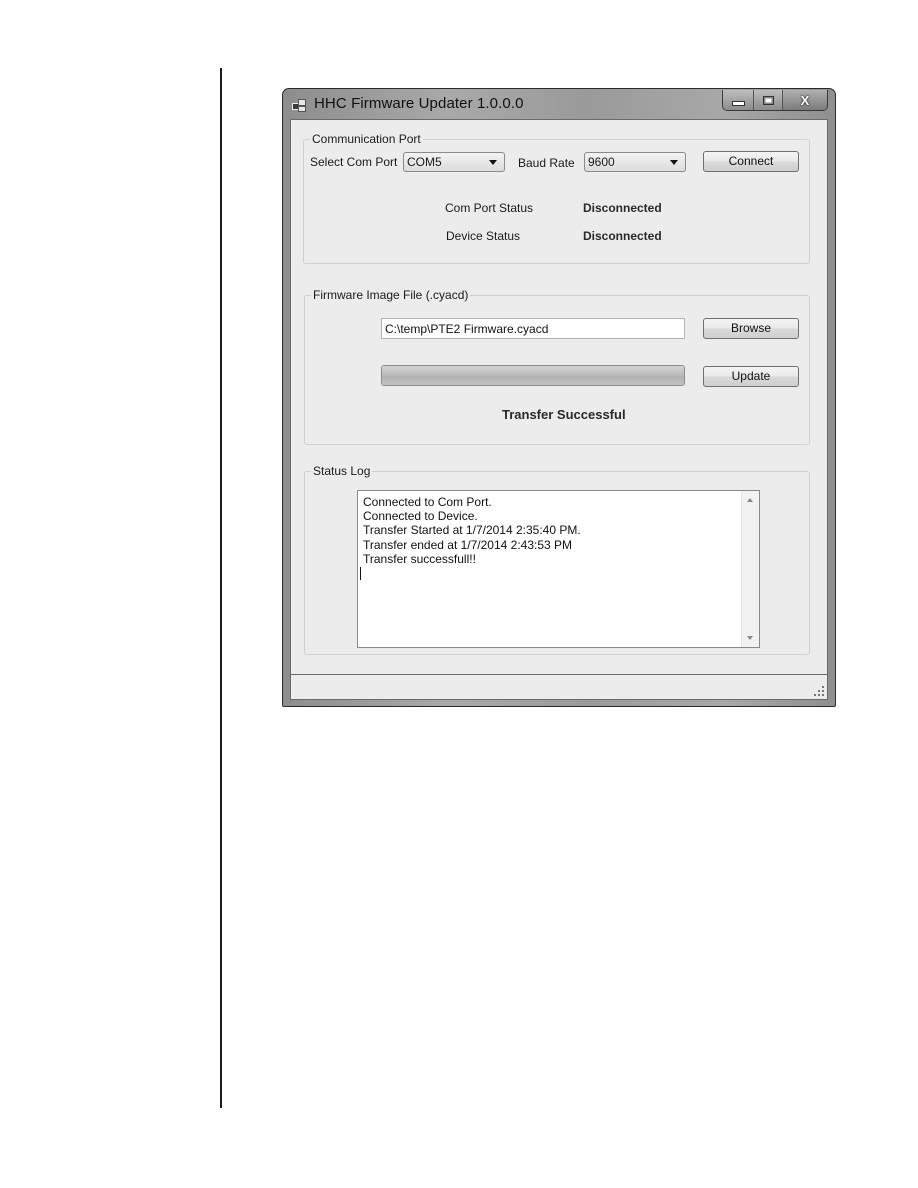 Image resolution: width=918 pixels, height=1188 pixels. What do you see at coordinates (546, 163) in the screenshot?
I see `baud-rate-label: Baud Rate` at bounding box center [546, 163].